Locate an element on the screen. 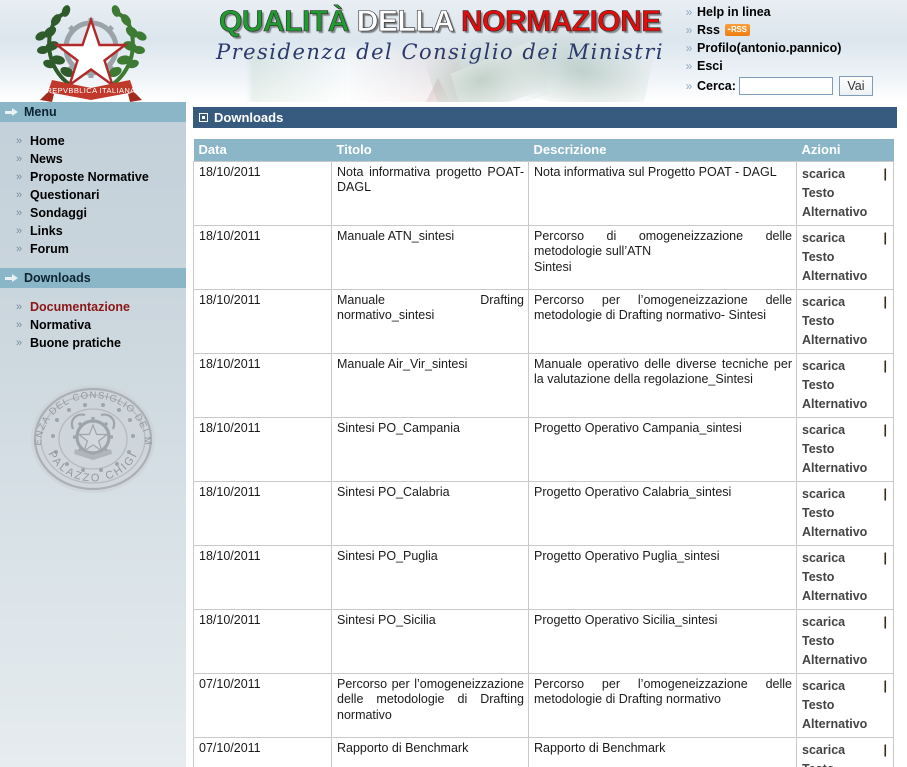  sidebar-item-proposte-normative: » Proposte Normative is located at coordinates (93, 177).